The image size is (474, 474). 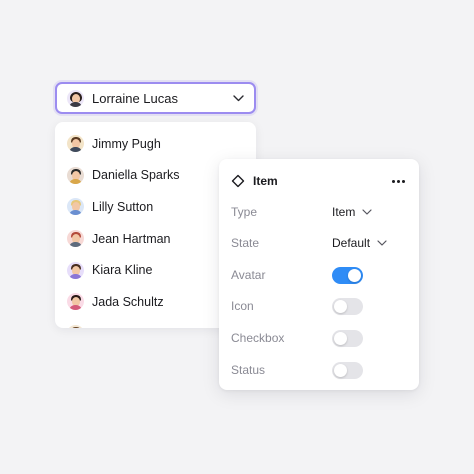 I want to click on prop-row-avatar: Avatar, so click(x=319, y=275).